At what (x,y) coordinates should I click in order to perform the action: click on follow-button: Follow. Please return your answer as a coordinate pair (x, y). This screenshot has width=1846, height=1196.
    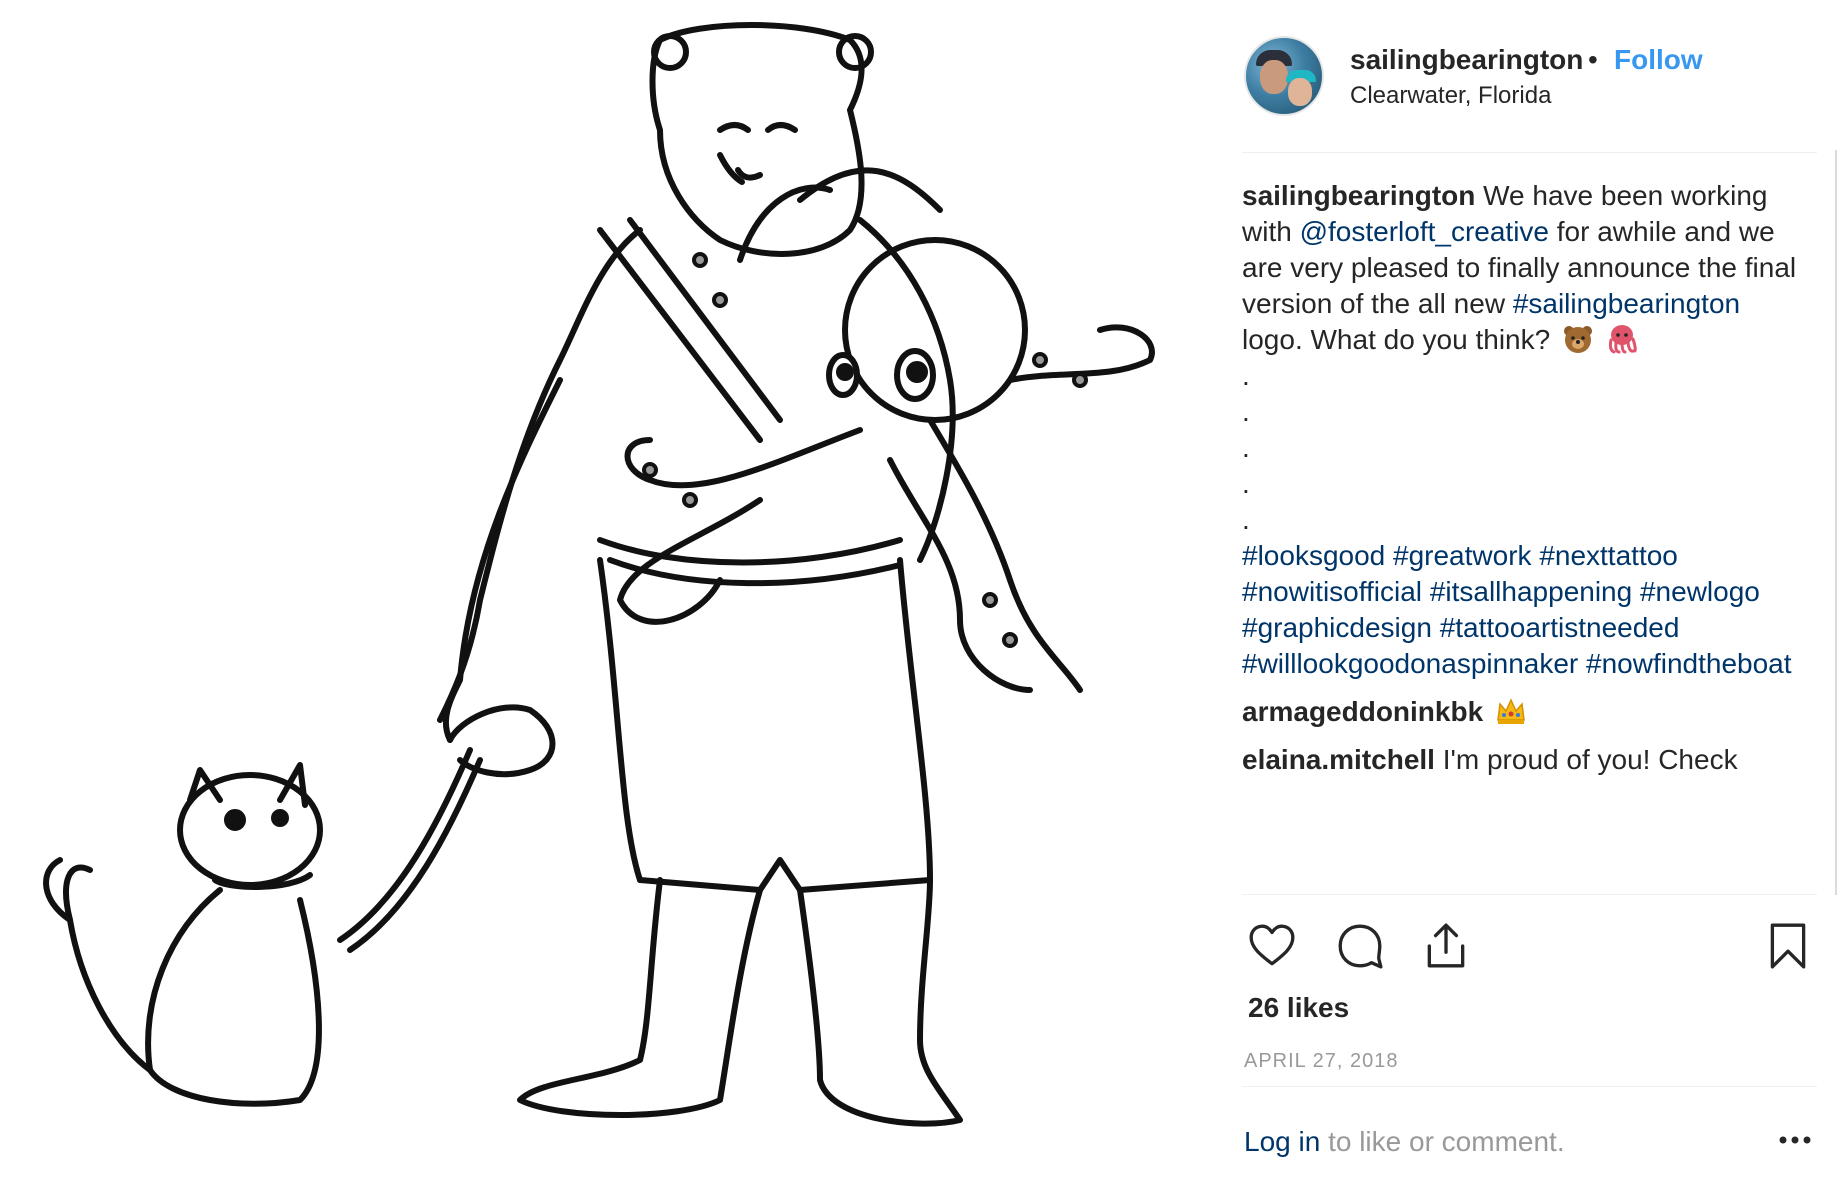
    Looking at the image, I should click on (1658, 60).